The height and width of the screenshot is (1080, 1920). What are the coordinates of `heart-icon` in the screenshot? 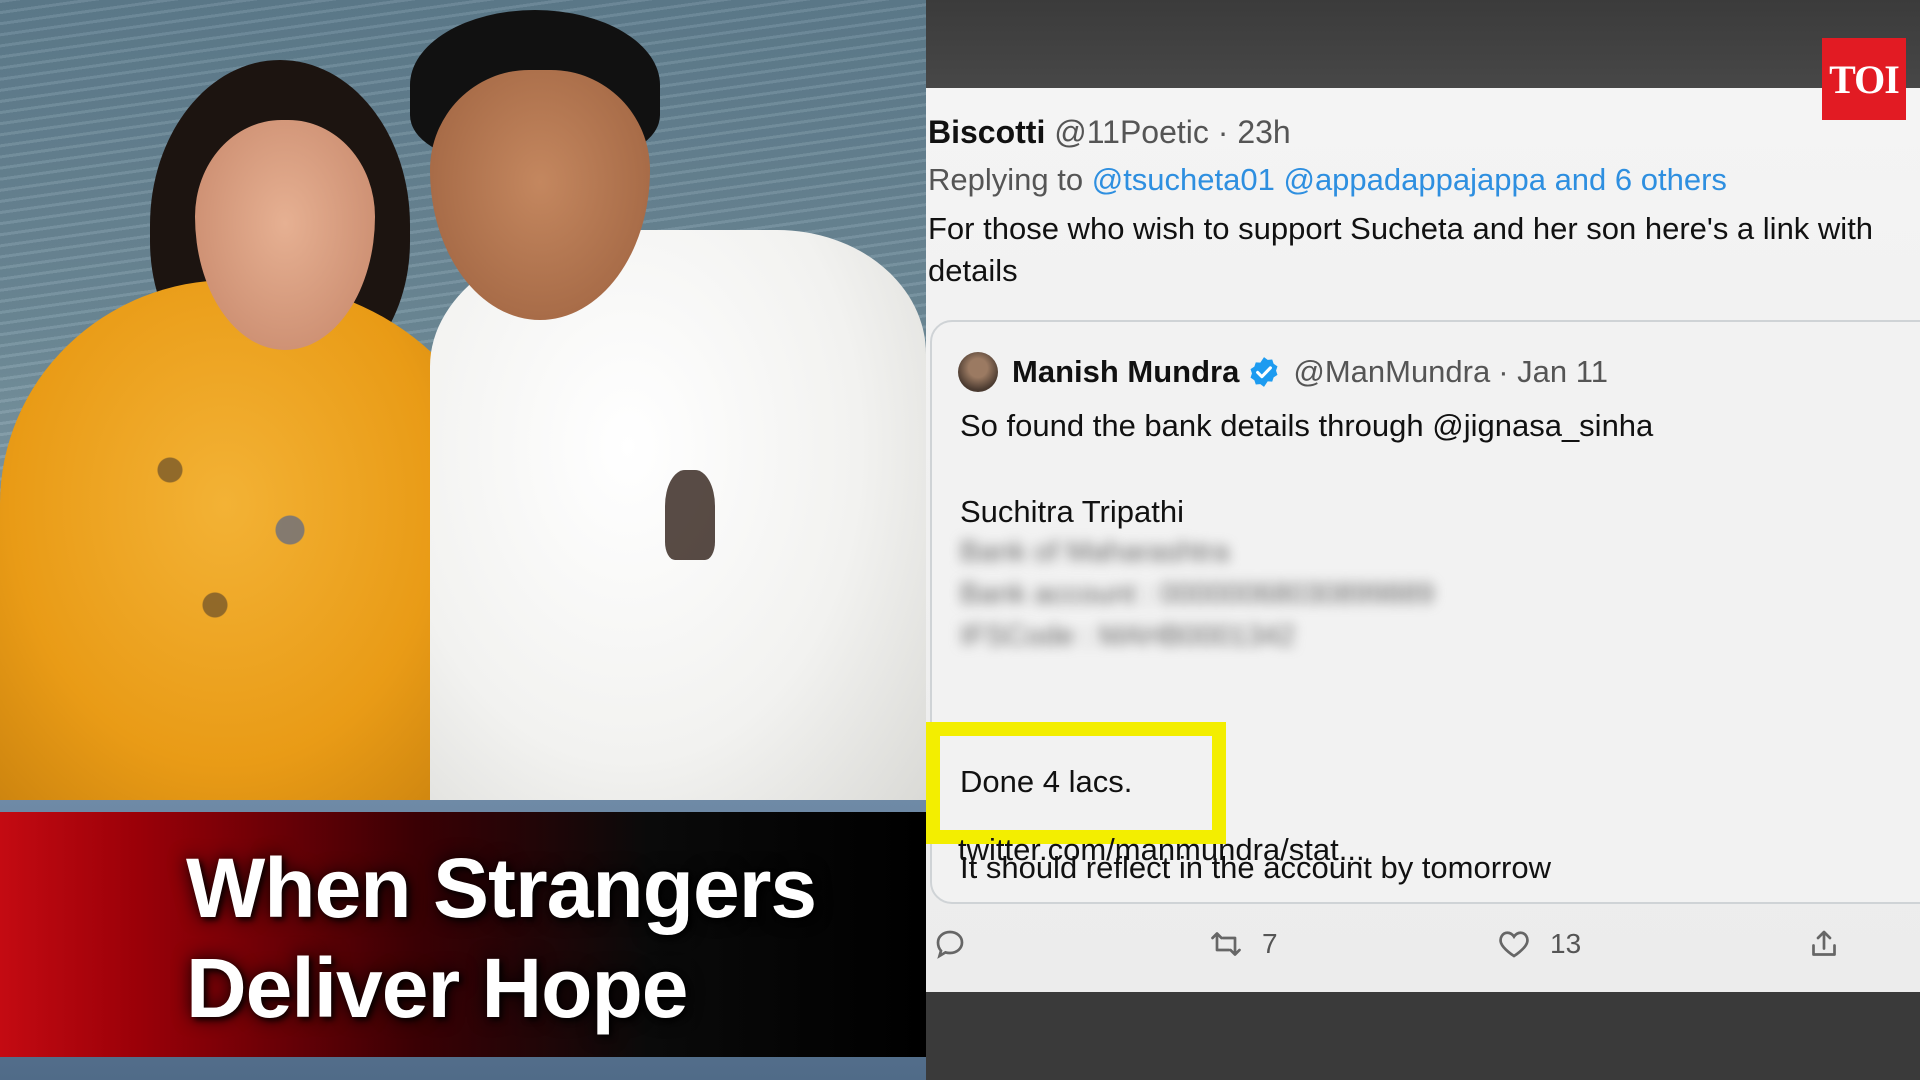 It's located at (1514, 944).